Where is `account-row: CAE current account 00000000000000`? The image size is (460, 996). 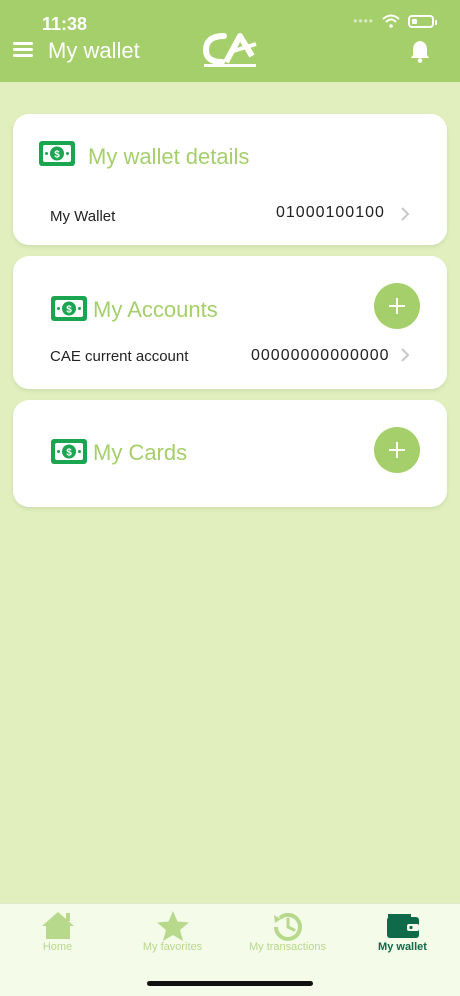 account-row: CAE current account 00000000000000 is located at coordinates (230, 357).